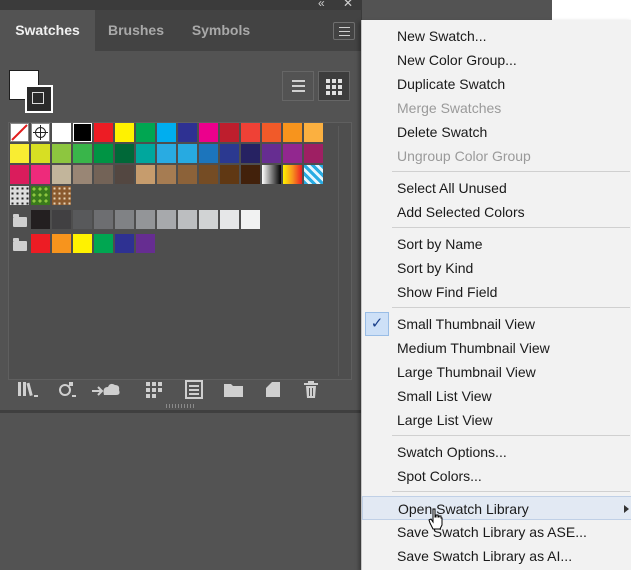  What do you see at coordinates (496, 84) in the screenshot?
I see `menu-item-duplicate-swatch: Duplicate Swatch` at bounding box center [496, 84].